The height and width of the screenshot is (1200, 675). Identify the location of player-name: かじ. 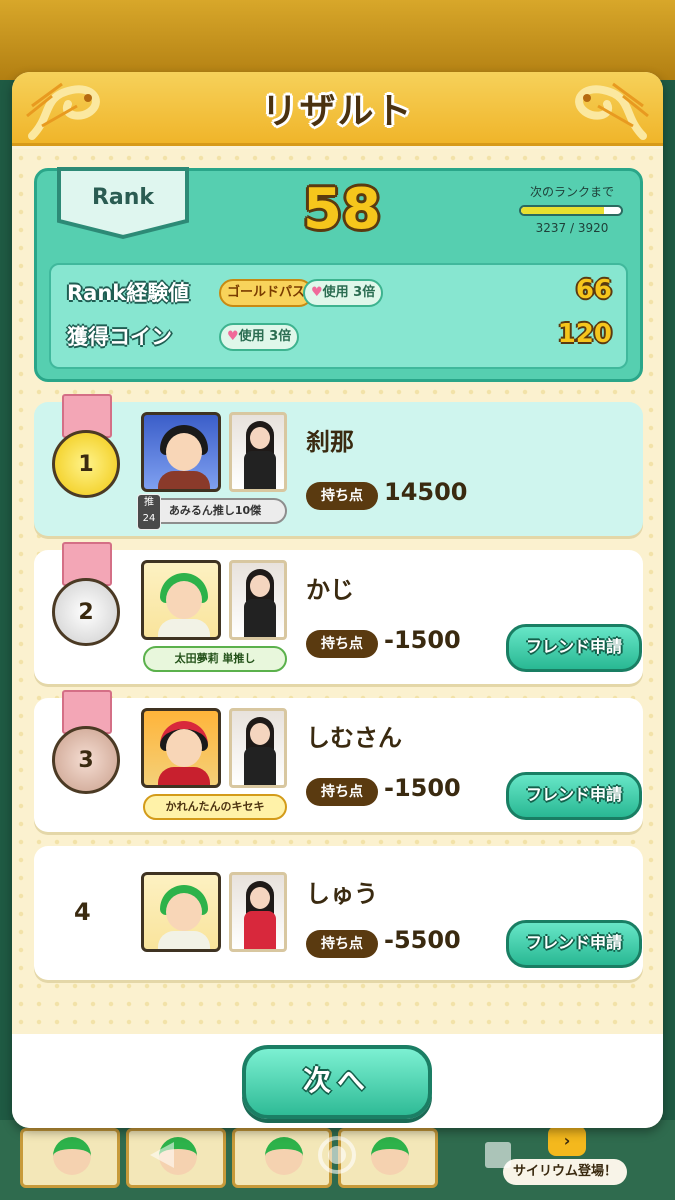
(330, 590).